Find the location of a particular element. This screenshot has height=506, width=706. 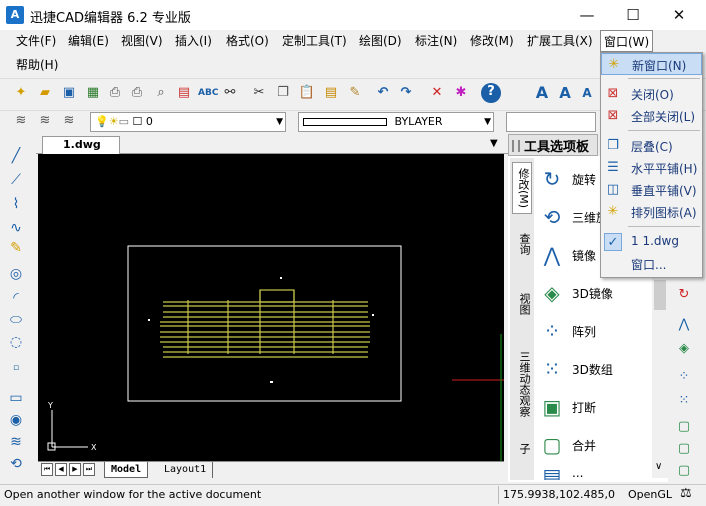

print-icon: ⎙ is located at coordinates (115, 93).